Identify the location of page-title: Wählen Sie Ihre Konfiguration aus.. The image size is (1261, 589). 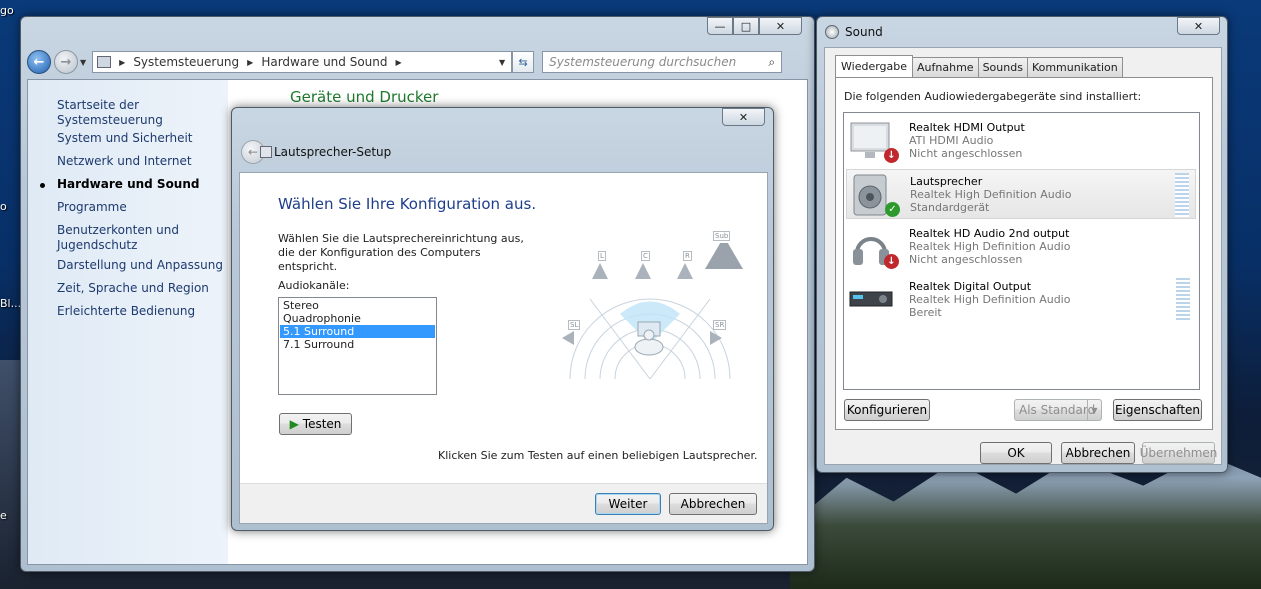
(407, 204).